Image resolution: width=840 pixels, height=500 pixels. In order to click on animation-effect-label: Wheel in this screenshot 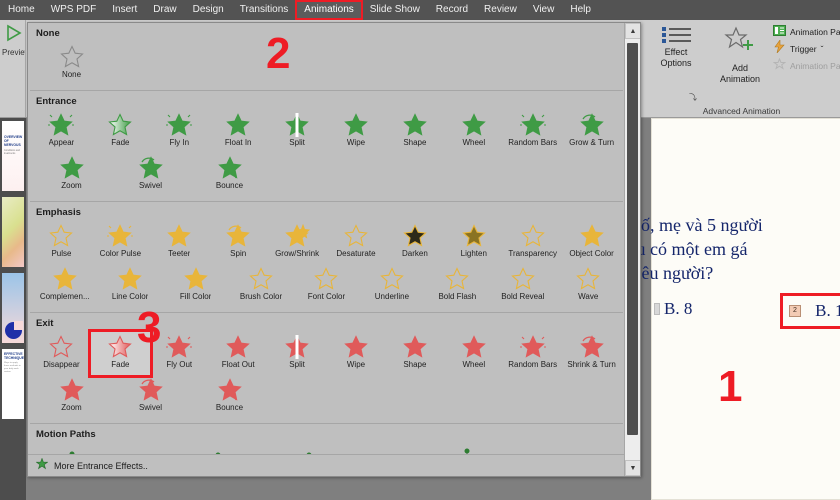, I will do `click(474, 364)`.